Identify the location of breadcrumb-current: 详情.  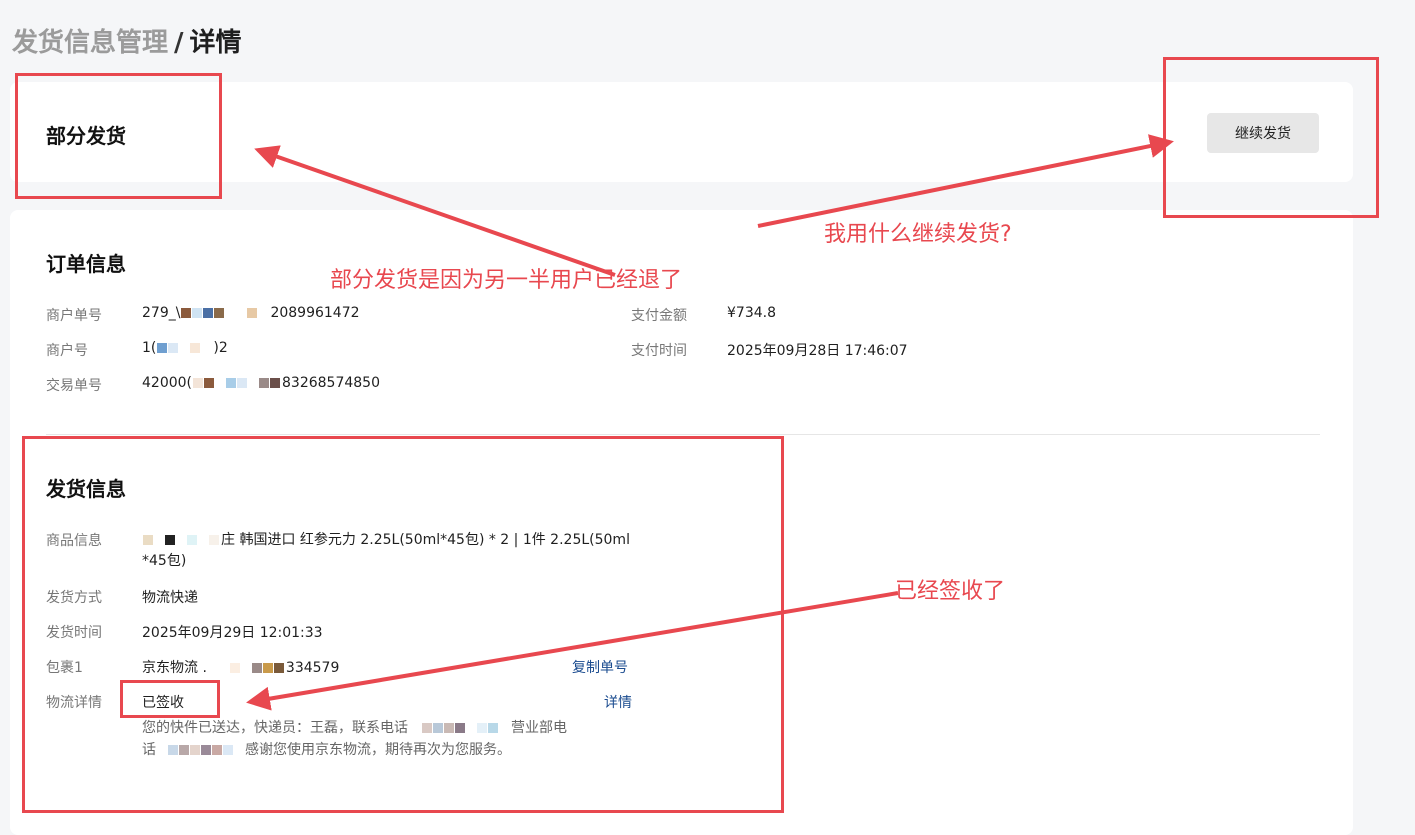
(215, 43).